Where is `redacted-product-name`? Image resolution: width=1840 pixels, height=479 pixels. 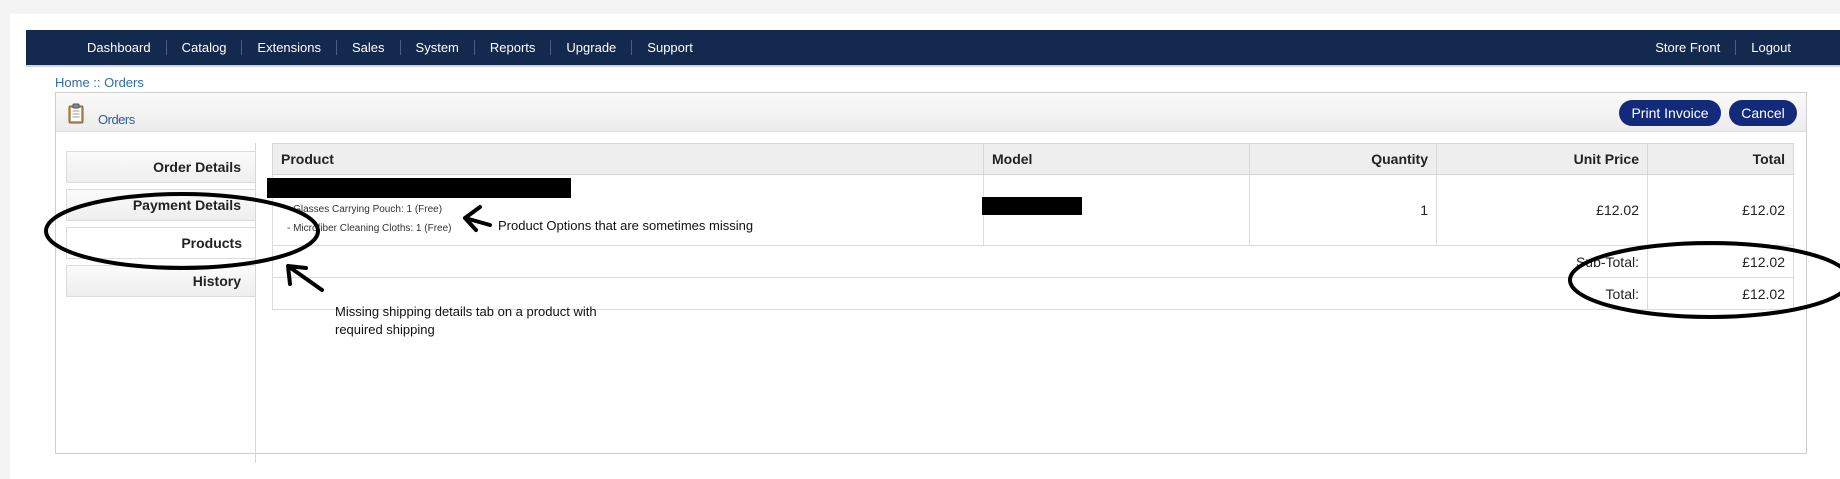
redacted-product-name is located at coordinates (419, 188).